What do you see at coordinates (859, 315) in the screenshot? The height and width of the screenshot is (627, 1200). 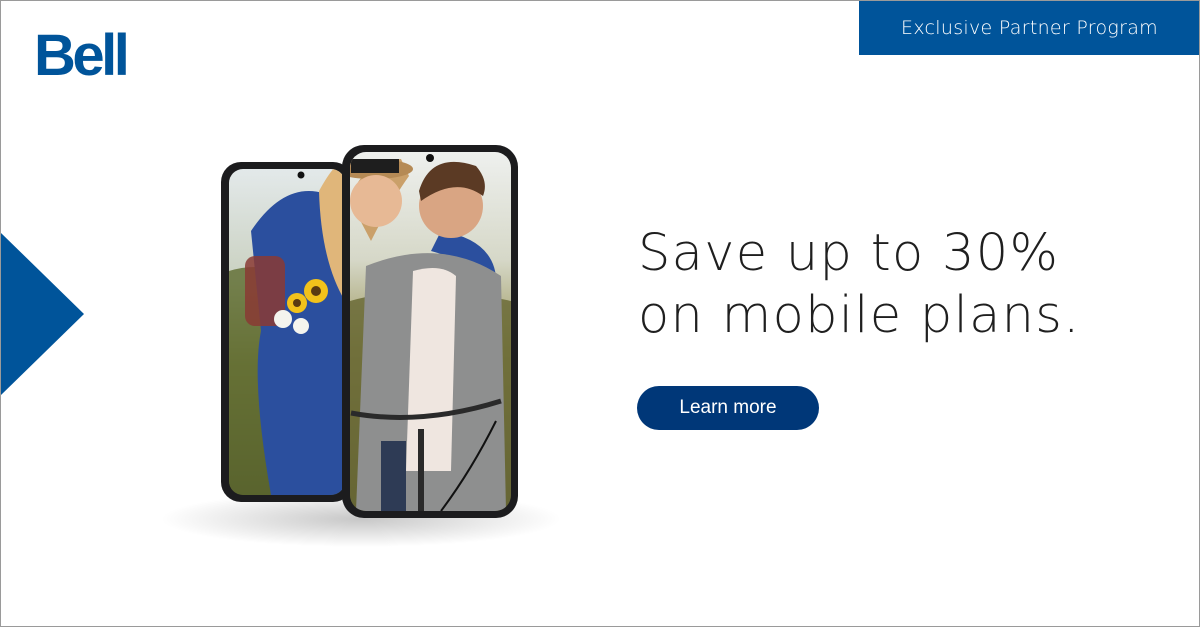 I see `headline-line-2: on mobile plans.` at bounding box center [859, 315].